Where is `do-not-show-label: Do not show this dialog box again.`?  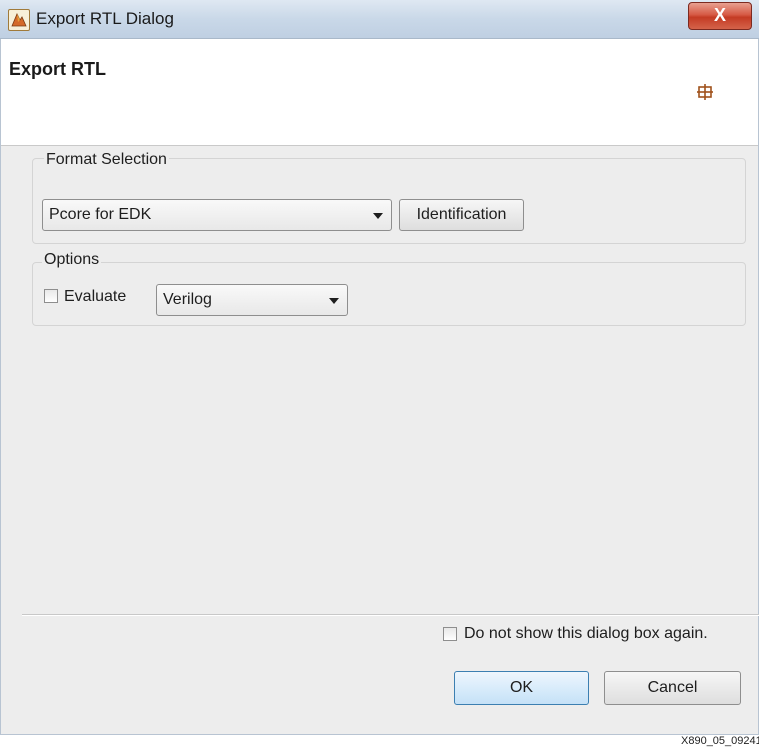 do-not-show-label: Do not show this dialog box again. is located at coordinates (586, 634).